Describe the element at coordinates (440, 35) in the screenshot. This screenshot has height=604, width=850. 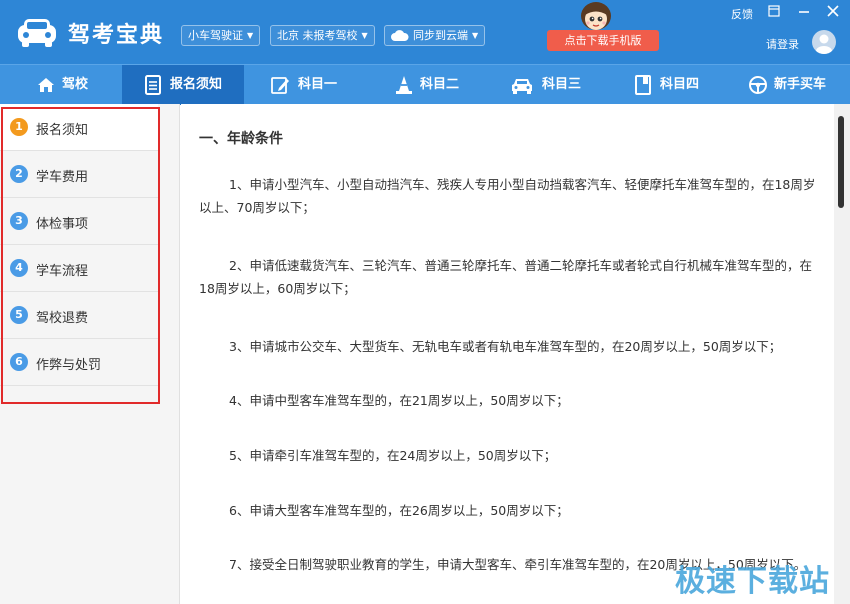
I see `cloud-sync-label: 同步到云端` at that location.